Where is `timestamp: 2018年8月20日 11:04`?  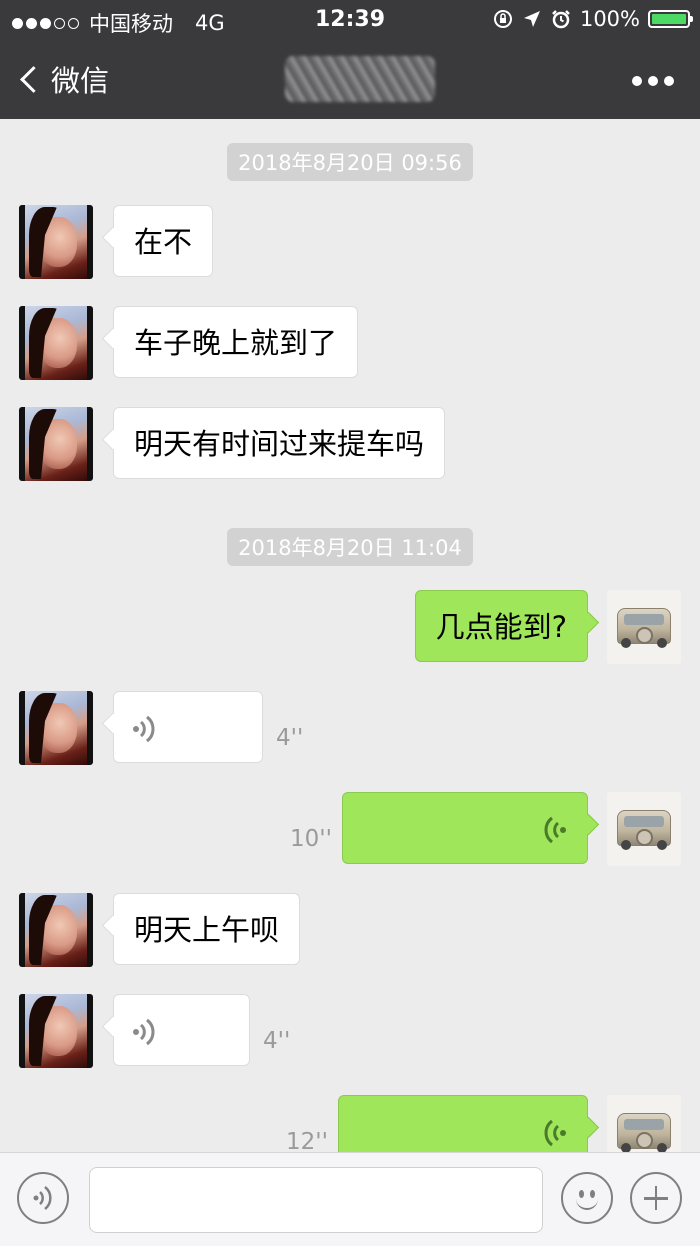 timestamp: 2018年8月20日 11:04 is located at coordinates (350, 547).